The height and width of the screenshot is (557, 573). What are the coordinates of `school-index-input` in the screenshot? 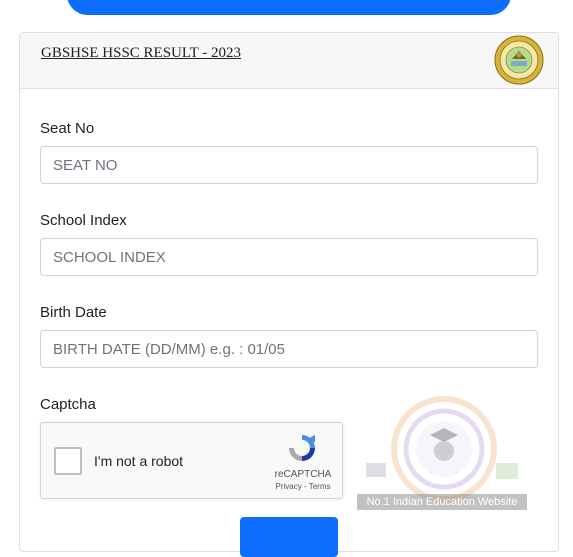 It's located at (289, 257).